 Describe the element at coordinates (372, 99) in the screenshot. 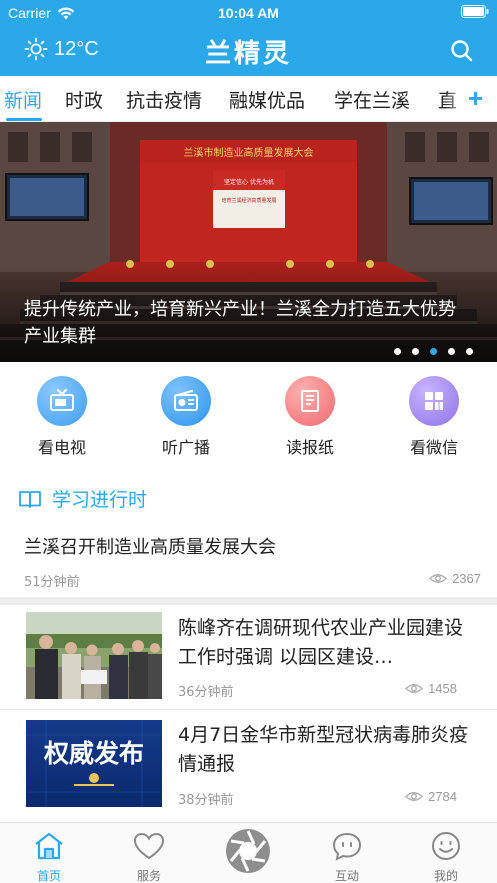

I see `tab-study-lanxi: 学在兰溪` at that location.